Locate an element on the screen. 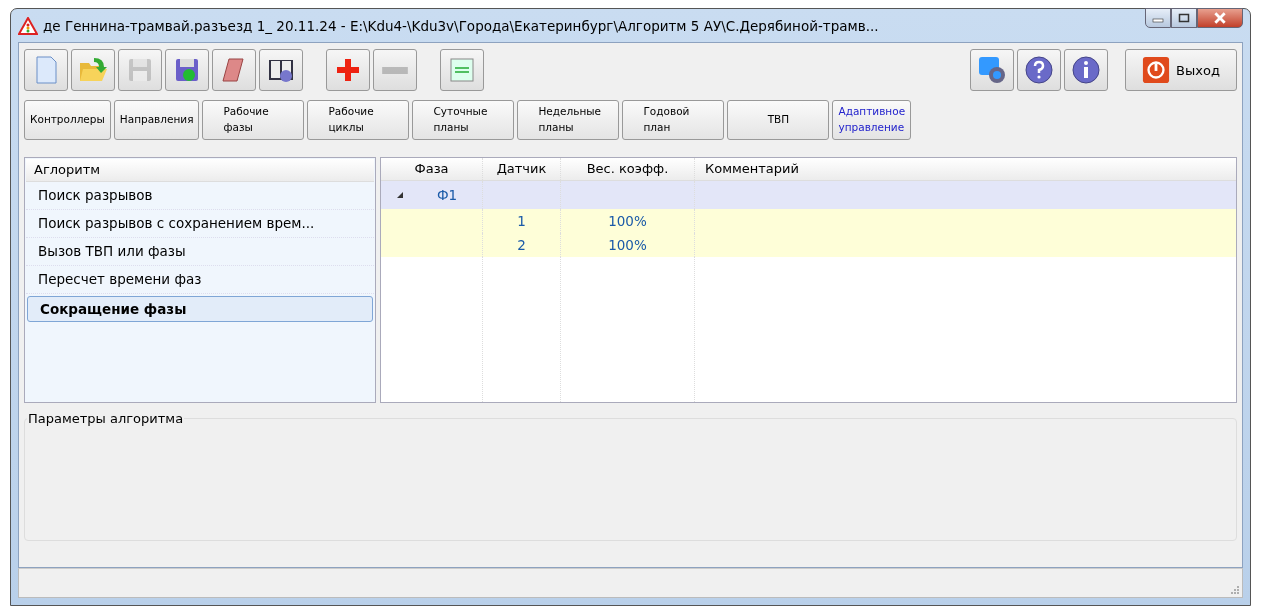 This screenshot has height=612, width=1261. section-tab: Направления is located at coordinates (156, 120).